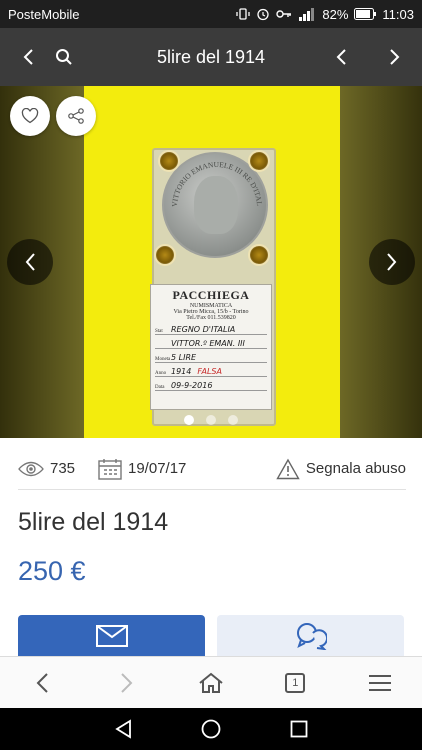  What do you see at coordinates (211, 357) in the screenshot?
I see `label-row: Moneta 5 LIRE` at bounding box center [211, 357].